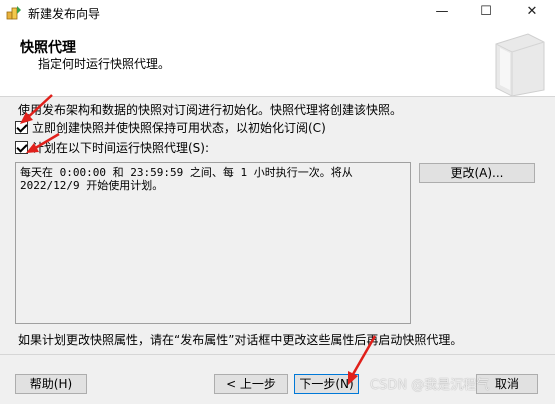 The height and width of the screenshot is (404, 555). What do you see at coordinates (64, 14) in the screenshot?
I see `window-title: 新建发布向导` at bounding box center [64, 14].